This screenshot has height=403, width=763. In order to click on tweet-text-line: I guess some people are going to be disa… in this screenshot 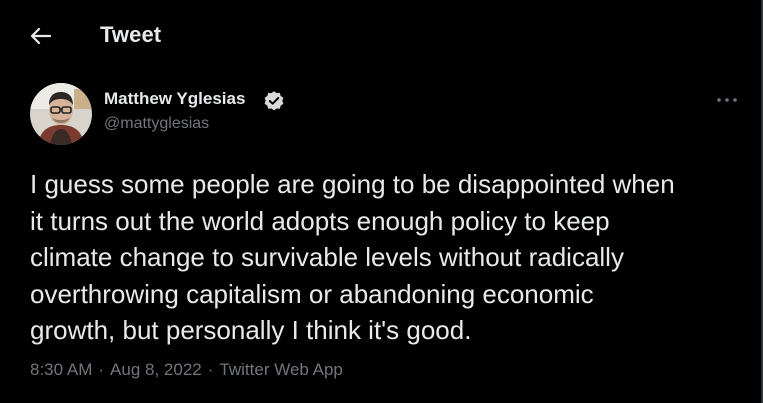, I will do `click(352, 184)`.